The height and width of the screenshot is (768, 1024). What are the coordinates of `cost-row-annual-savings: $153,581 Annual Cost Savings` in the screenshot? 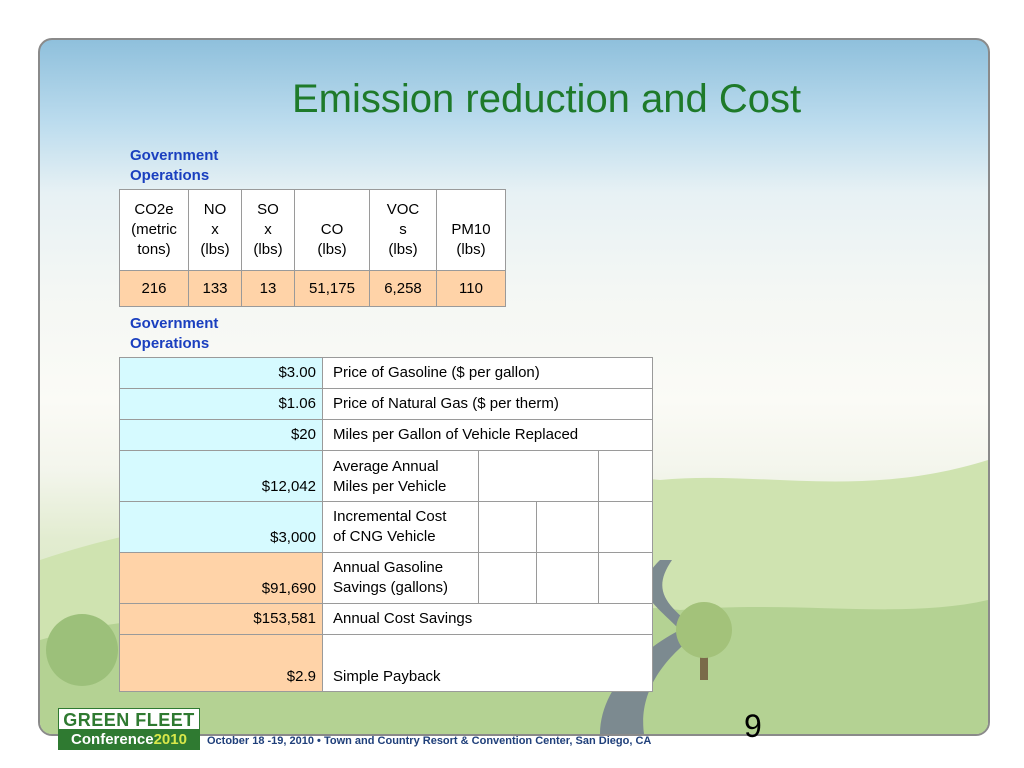 It's located at (386, 619).